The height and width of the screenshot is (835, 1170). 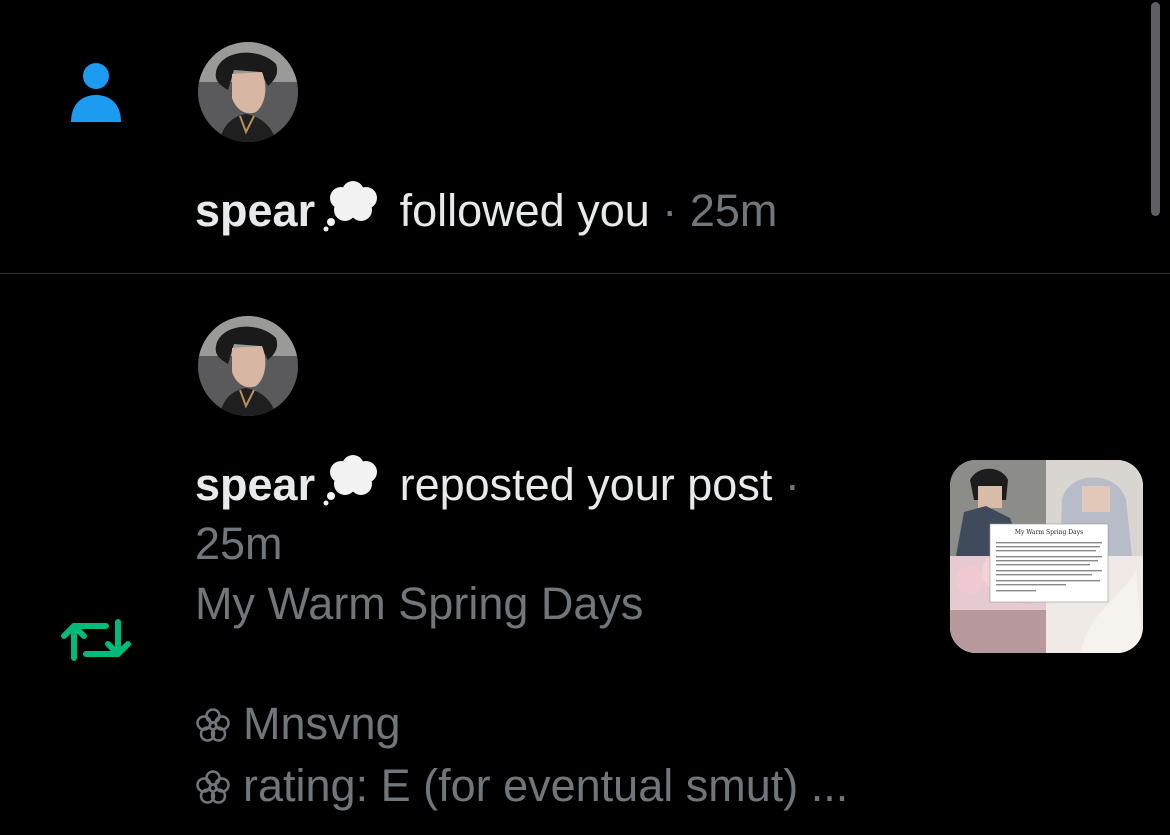 I want to click on thumbnail-title: My Warm Spring Days, so click(x=1049, y=532).